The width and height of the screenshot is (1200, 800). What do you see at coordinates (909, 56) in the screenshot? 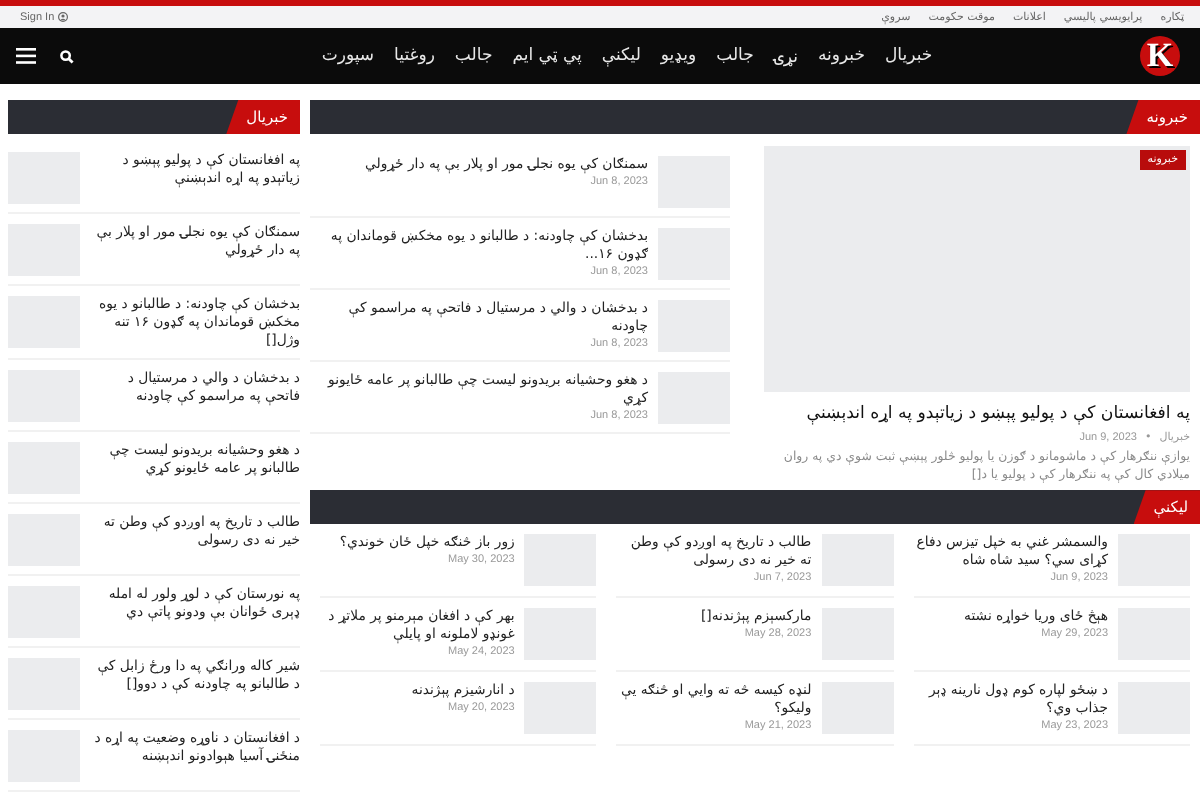
I see `nav-item: خبریال` at bounding box center [909, 56].